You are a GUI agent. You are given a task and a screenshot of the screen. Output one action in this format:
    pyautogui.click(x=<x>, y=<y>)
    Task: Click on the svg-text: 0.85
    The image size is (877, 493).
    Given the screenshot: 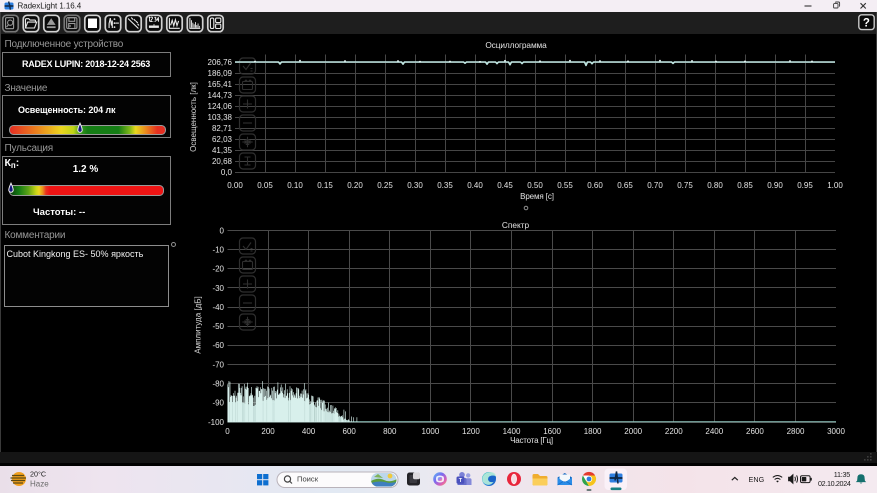 What is the action you would take?
    pyautogui.click(x=745, y=185)
    